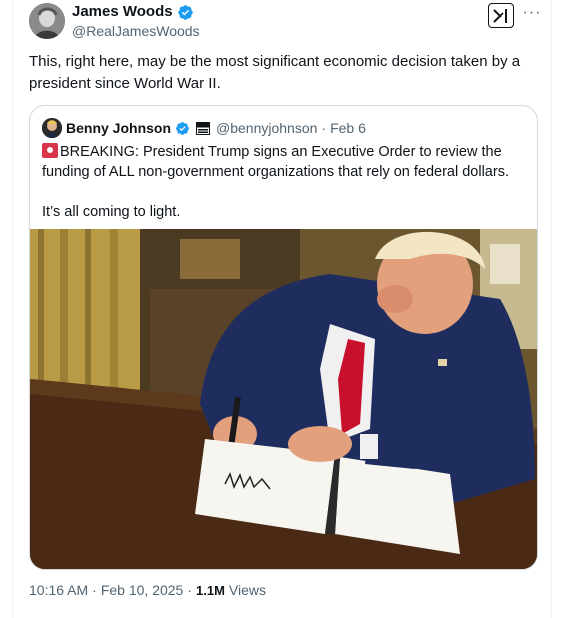 The height and width of the screenshot is (618, 569). What do you see at coordinates (247, 590) in the screenshot?
I see `views-label: Views` at bounding box center [247, 590].